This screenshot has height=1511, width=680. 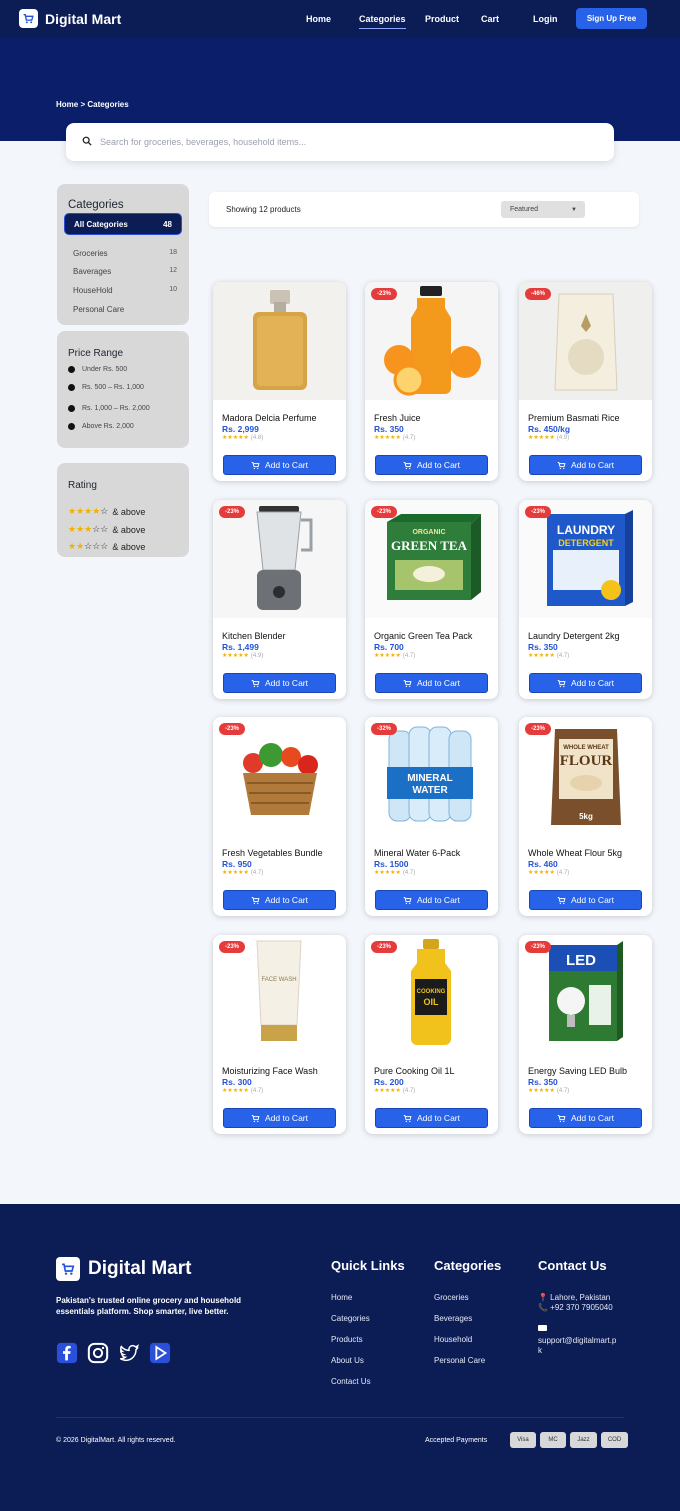 I want to click on nav-categories: Categories, so click(x=382, y=21).